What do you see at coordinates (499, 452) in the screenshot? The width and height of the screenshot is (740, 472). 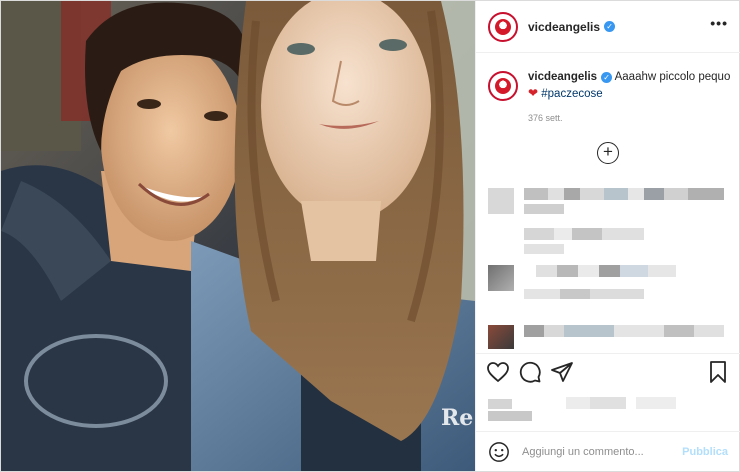 I see `emoji-icon` at bounding box center [499, 452].